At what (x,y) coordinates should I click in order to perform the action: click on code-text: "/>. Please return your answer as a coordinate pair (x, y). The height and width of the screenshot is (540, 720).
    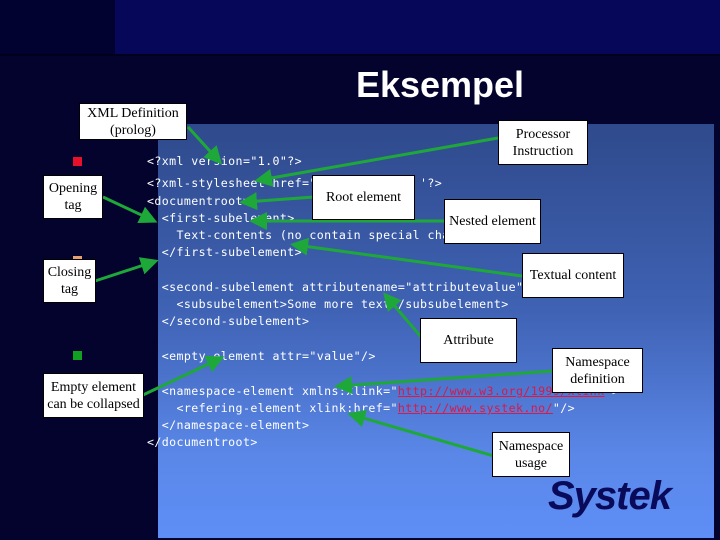
    Looking at the image, I should click on (564, 408).